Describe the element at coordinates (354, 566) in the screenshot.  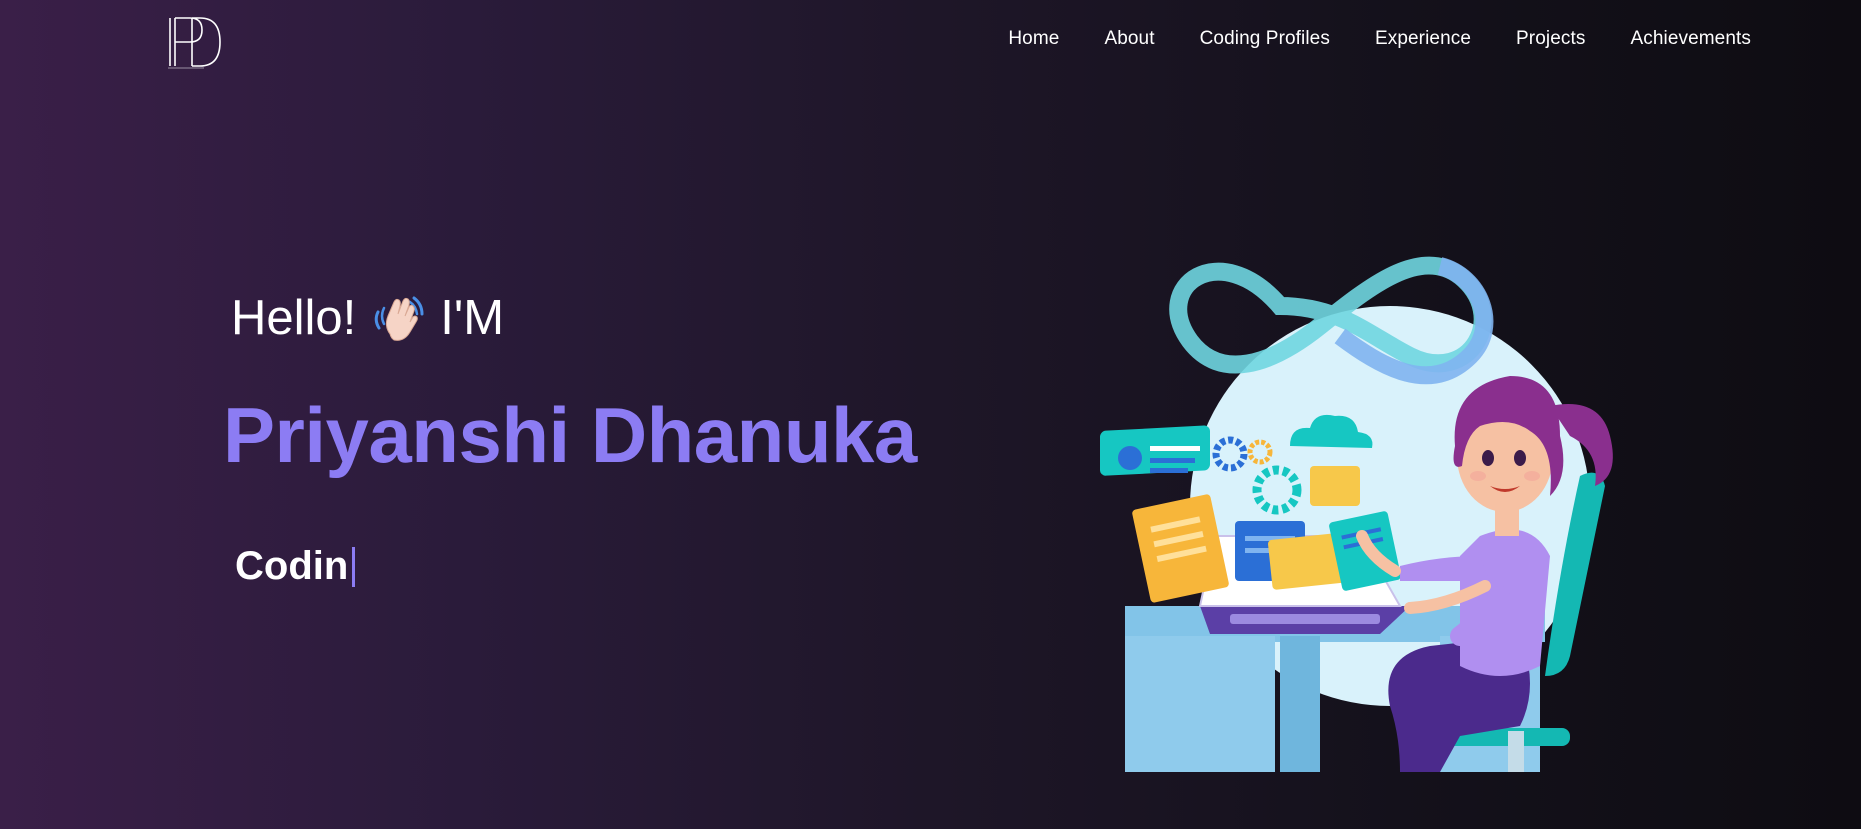
I see `typing-cursor` at that location.